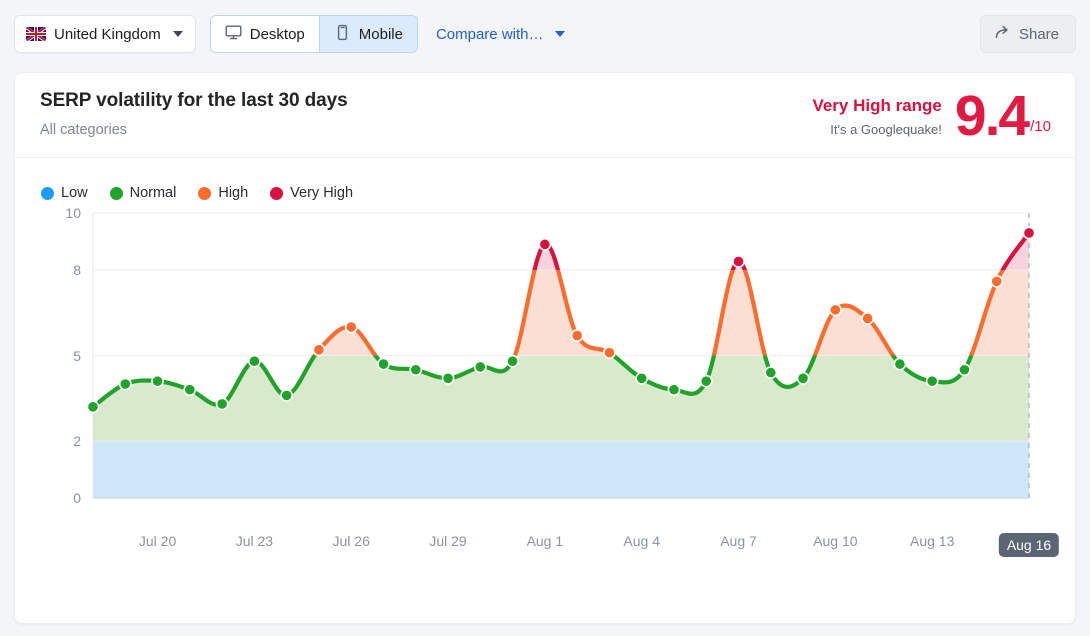  I want to click on mobile-icon, so click(342, 34).